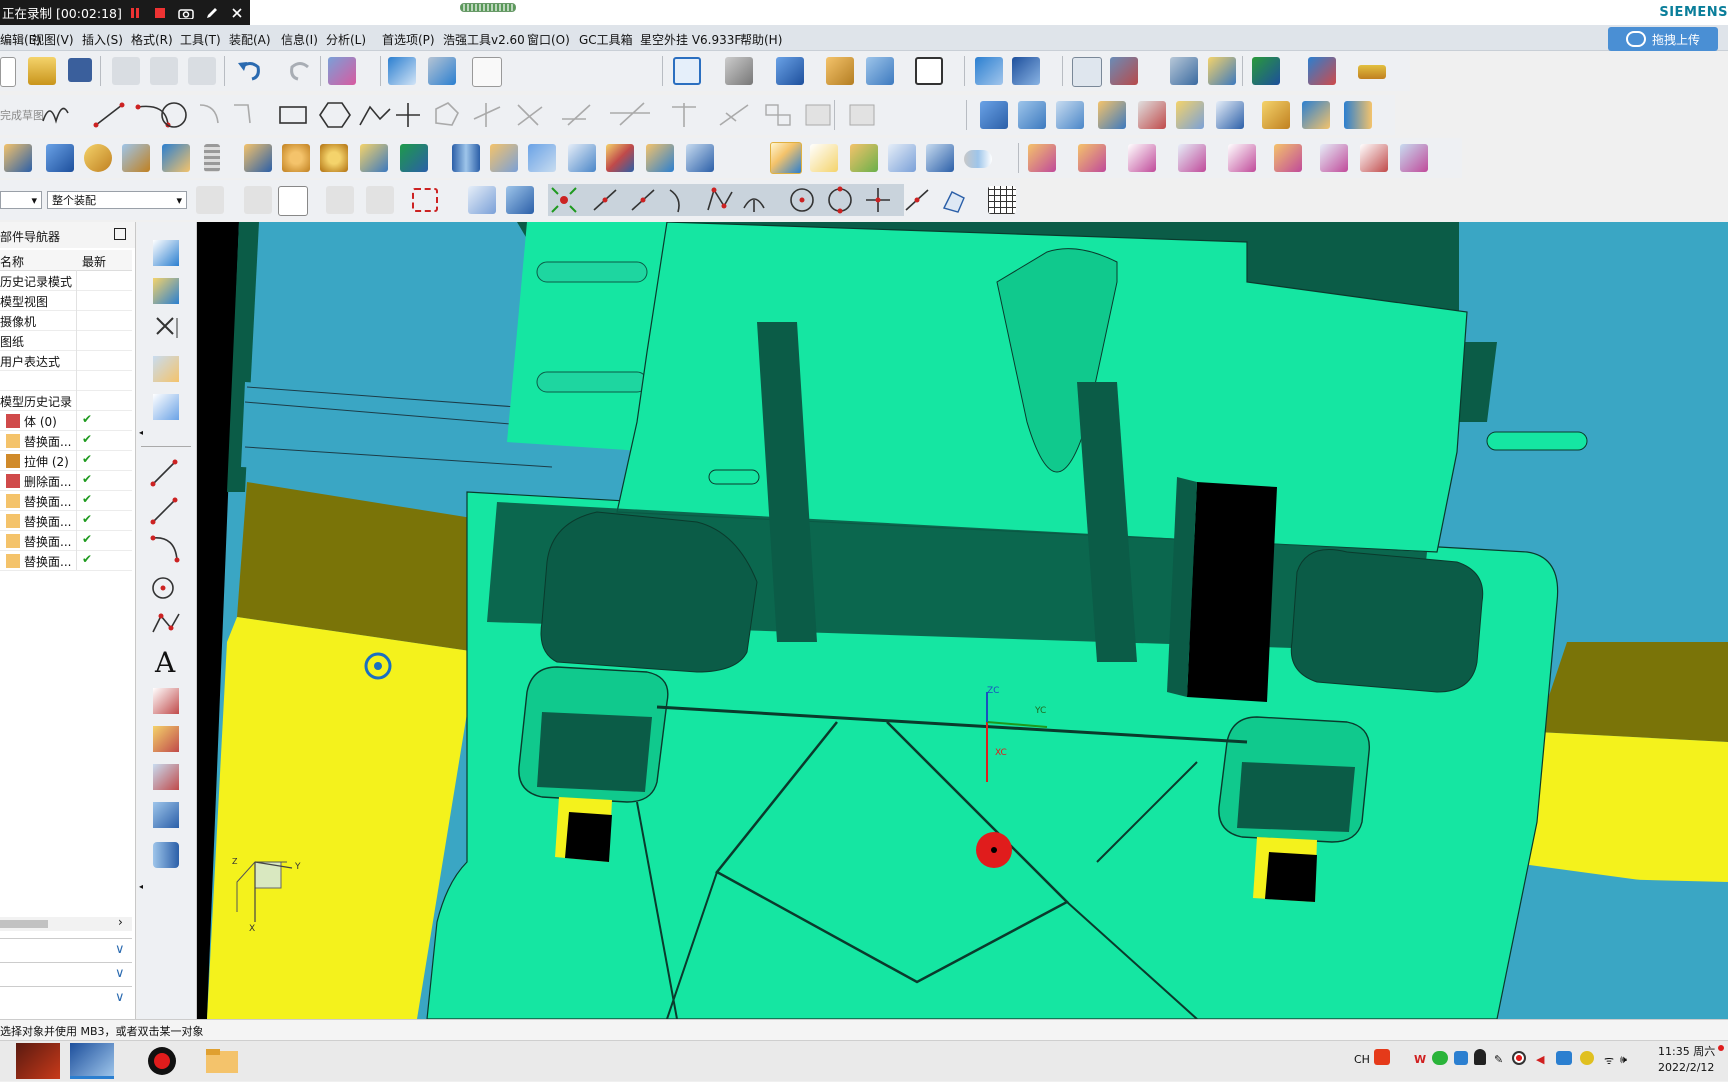 This screenshot has width=1728, height=1082. What do you see at coordinates (250, 39) in the screenshot?
I see `menu-assembly: 装配(A)` at bounding box center [250, 39].